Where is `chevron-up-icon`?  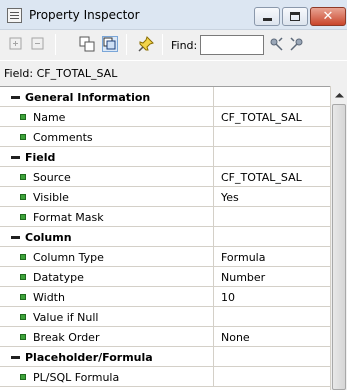
chevron-up-icon is located at coordinates (339, 95).